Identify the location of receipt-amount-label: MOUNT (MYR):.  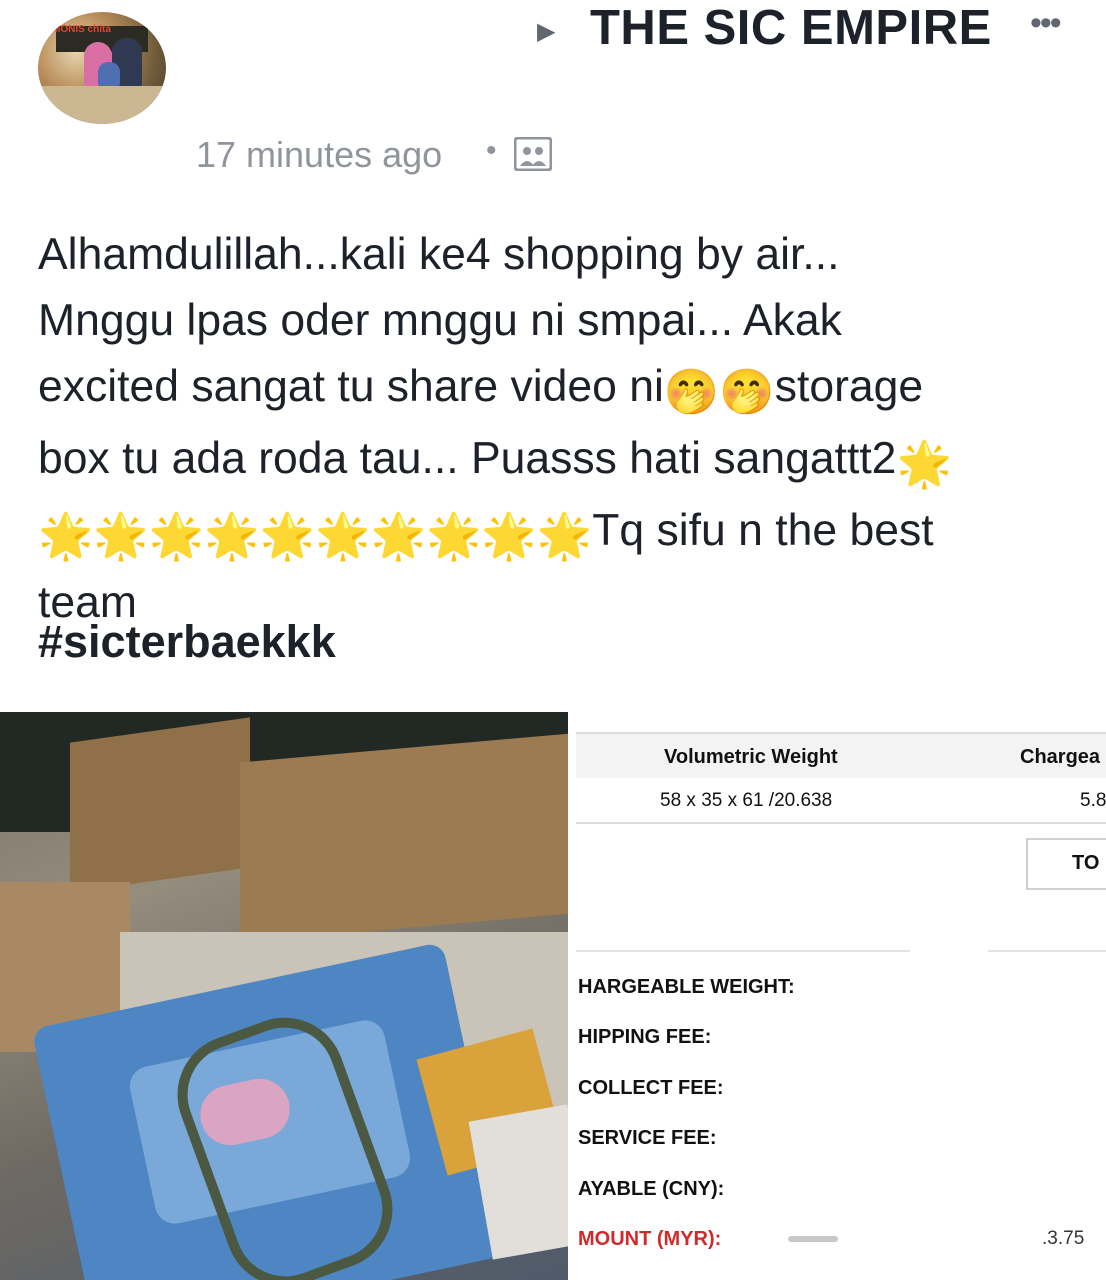
(650, 1239).